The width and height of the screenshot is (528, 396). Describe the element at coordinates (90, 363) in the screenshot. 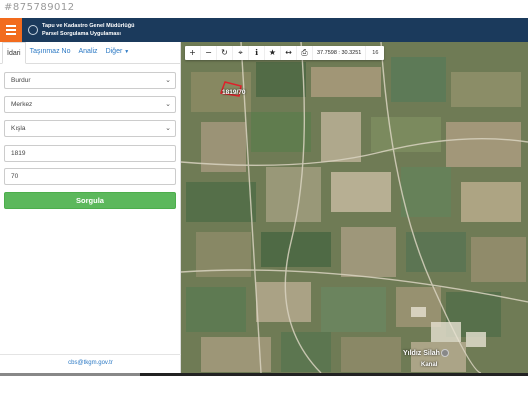

I see `contact-email-link: cbs@tkgm.gov.tr` at that location.